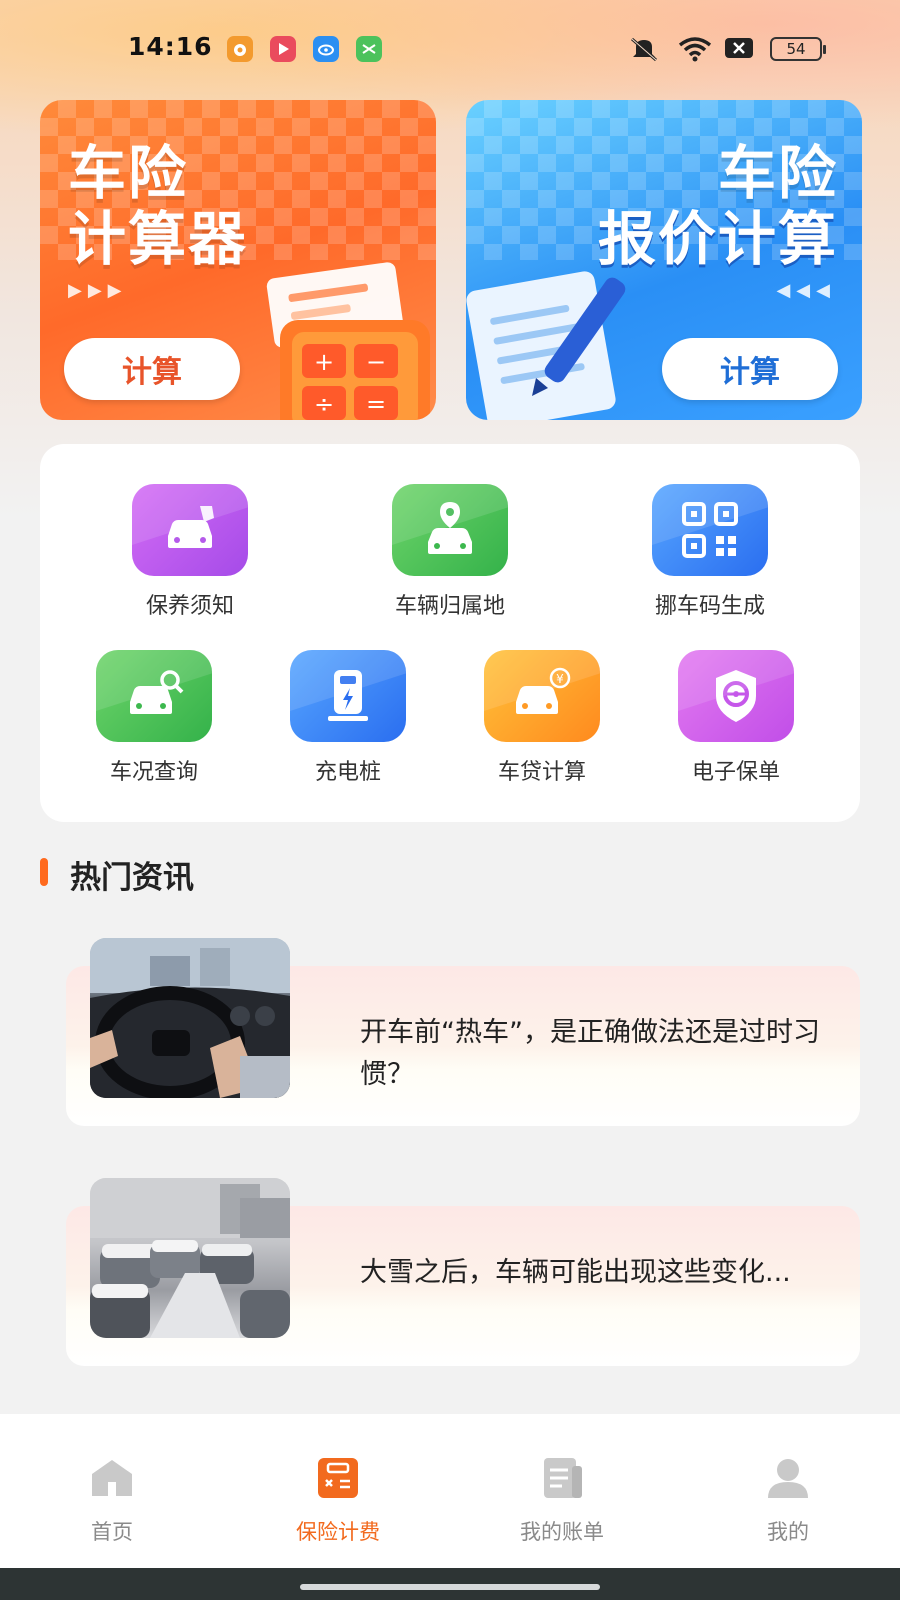 The image size is (900, 1600). I want to click on arrows-decoration: ◀◀◀, so click(806, 290).